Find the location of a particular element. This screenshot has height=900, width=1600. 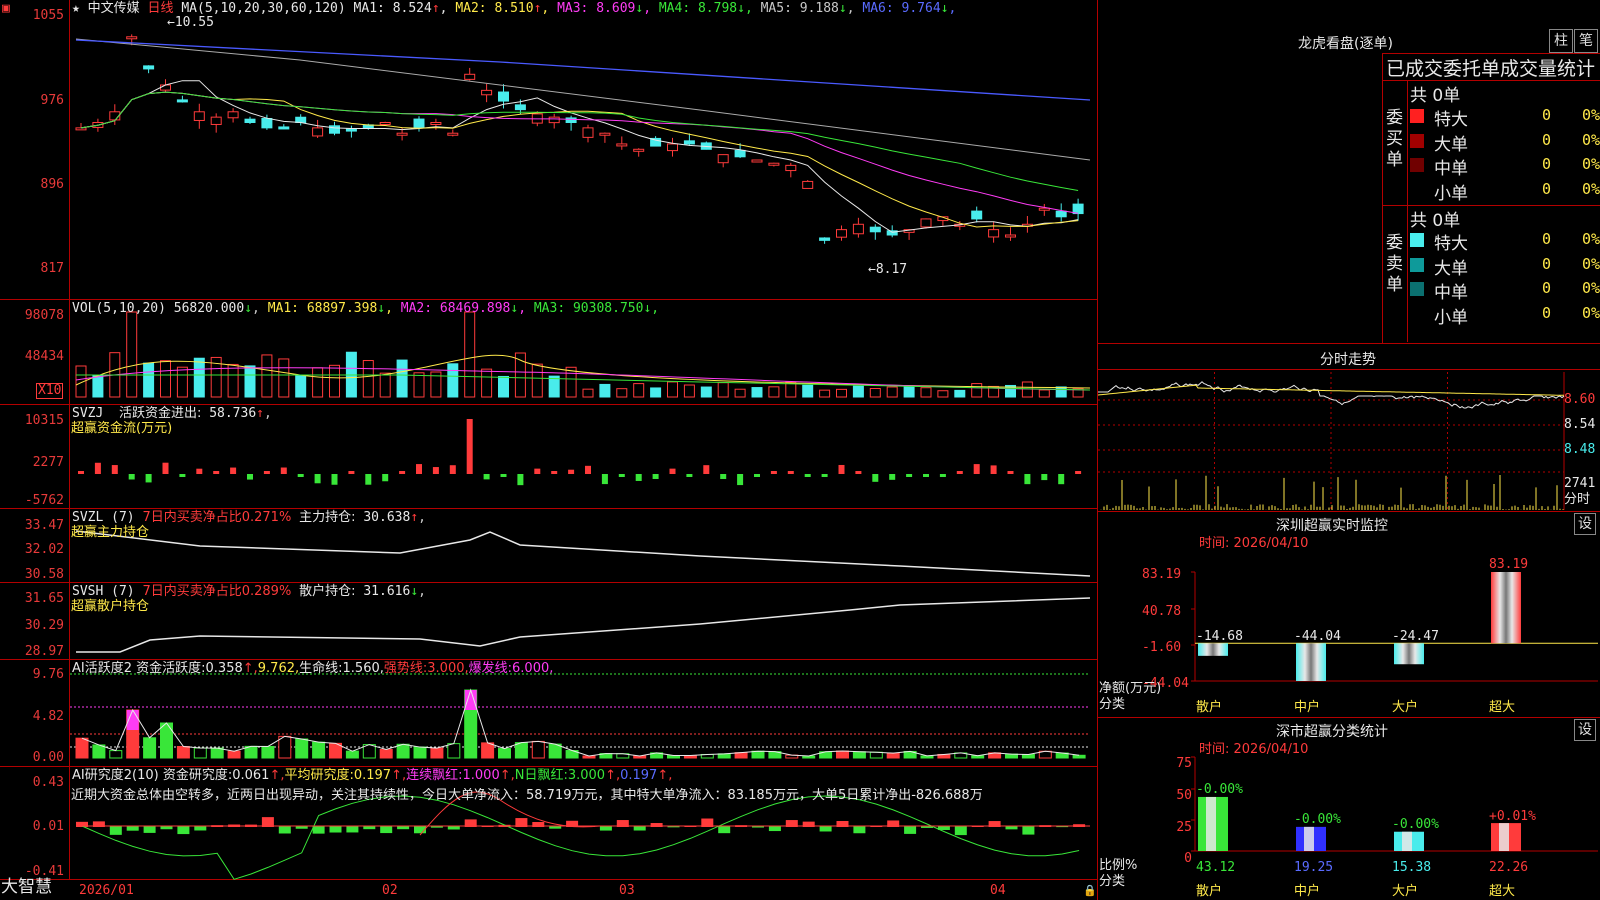

svzl-y-tick: 32.02 is located at coordinates (44, 549).